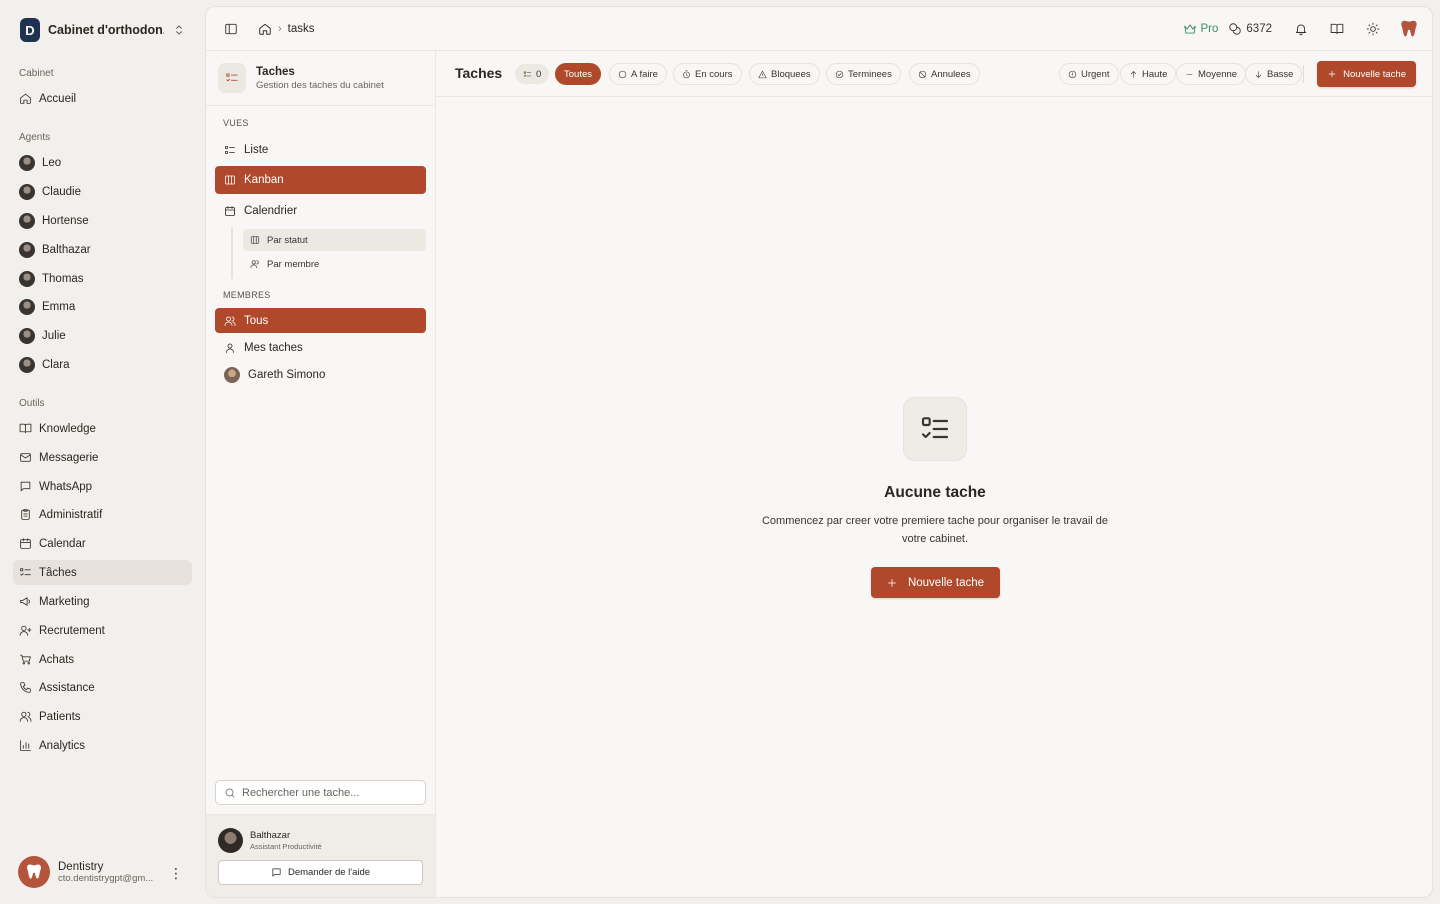 The height and width of the screenshot is (904, 1440). Describe the element at coordinates (935, 582) in the screenshot. I see `empty-new-task-button: Nouvelle tache` at that location.